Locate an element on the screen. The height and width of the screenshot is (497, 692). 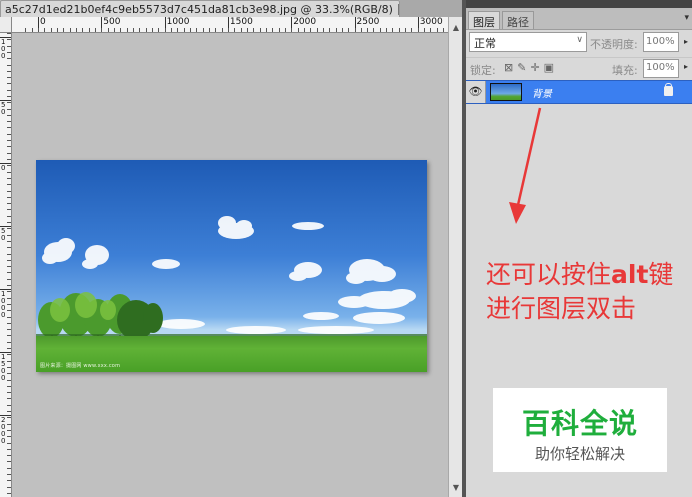
ruler-label: 0 is located at coordinates (43, 22).